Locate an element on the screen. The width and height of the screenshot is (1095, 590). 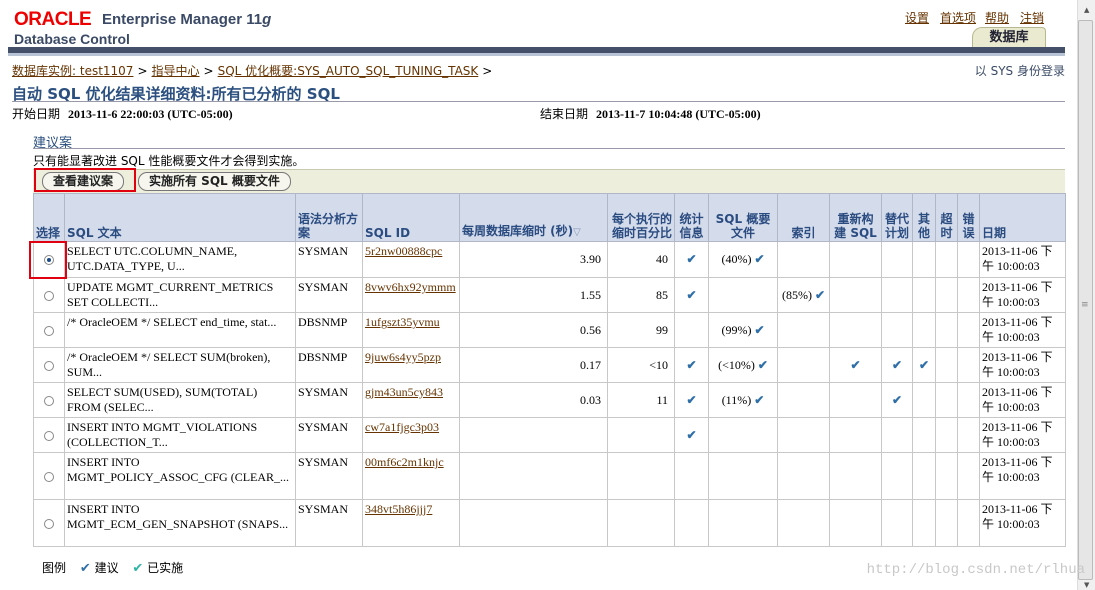
breadcrumb-advisor-central: 指导中心 is located at coordinates (176, 71).